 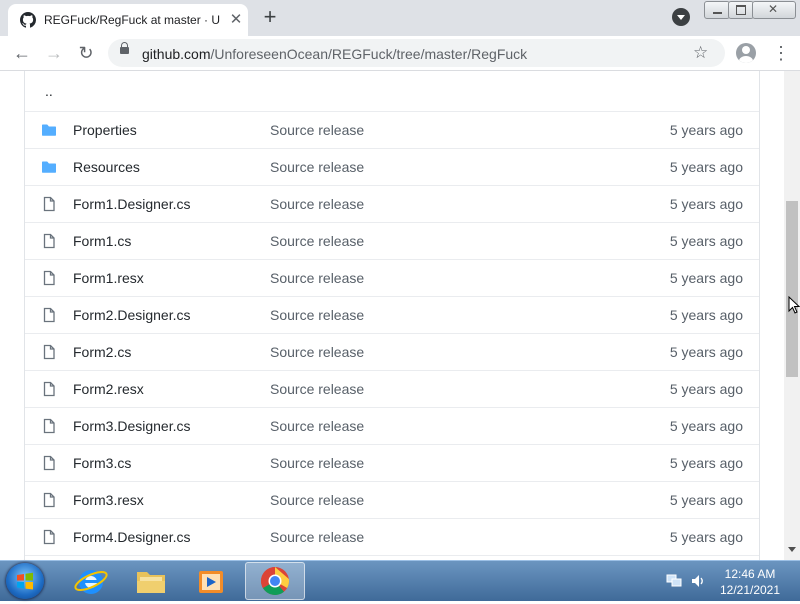 What do you see at coordinates (102, 463) in the screenshot?
I see `file-name-link: Form3.cs` at bounding box center [102, 463].